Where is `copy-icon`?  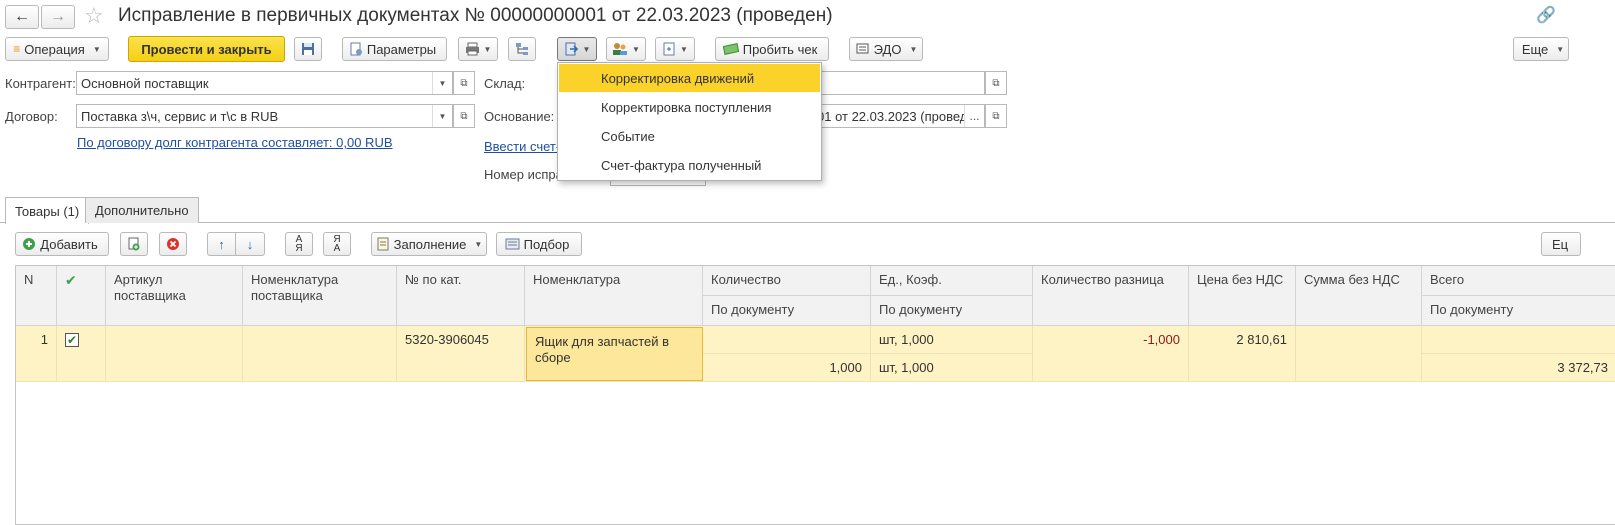 copy-icon is located at coordinates (134, 244).